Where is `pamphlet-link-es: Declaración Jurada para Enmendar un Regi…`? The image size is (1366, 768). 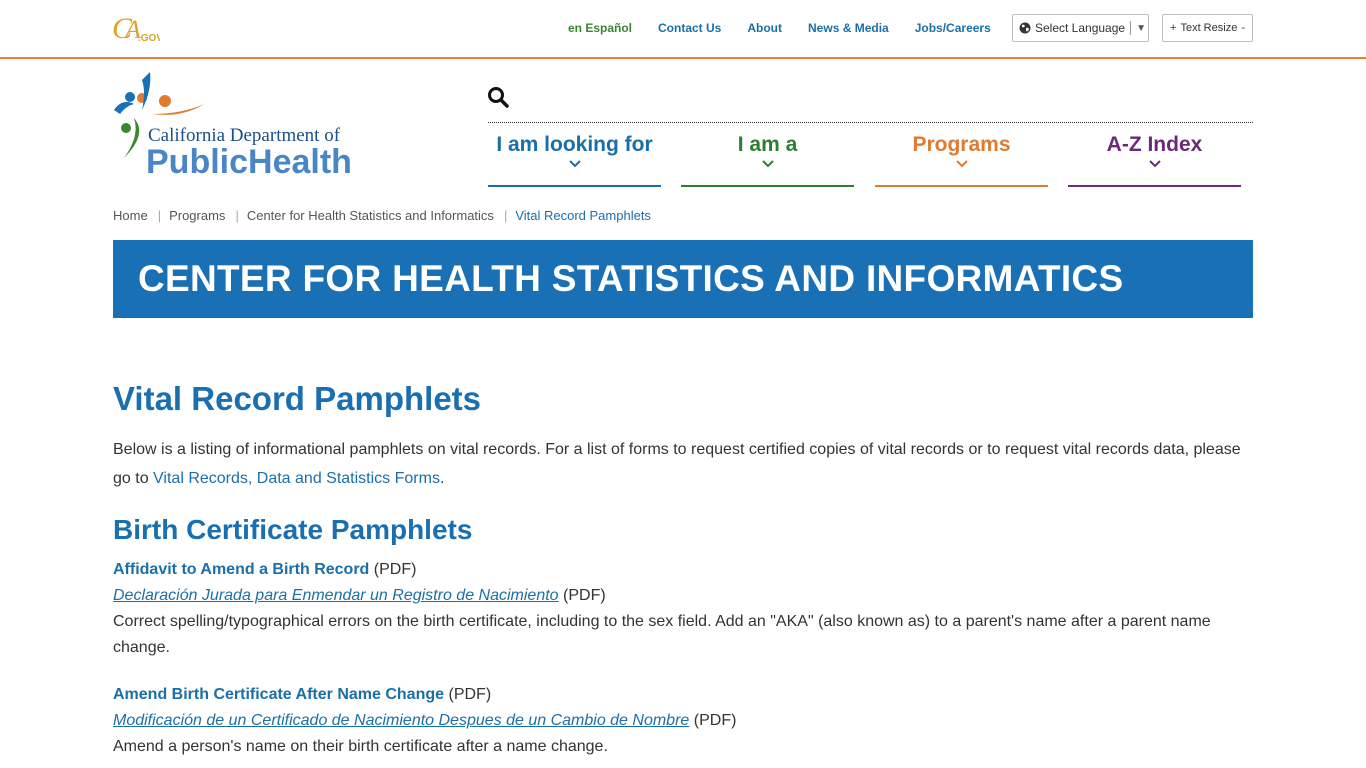 pamphlet-link-es: Declaración Jurada para Enmendar un Regi… is located at coordinates (336, 595).